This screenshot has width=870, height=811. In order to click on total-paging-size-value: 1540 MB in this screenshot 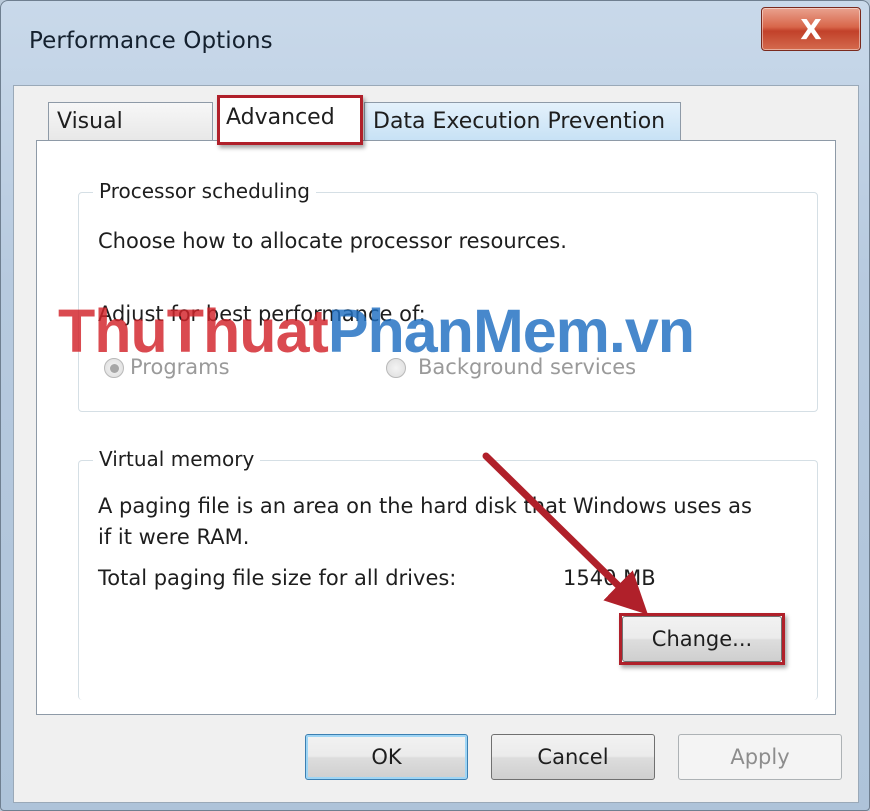, I will do `click(609, 578)`.